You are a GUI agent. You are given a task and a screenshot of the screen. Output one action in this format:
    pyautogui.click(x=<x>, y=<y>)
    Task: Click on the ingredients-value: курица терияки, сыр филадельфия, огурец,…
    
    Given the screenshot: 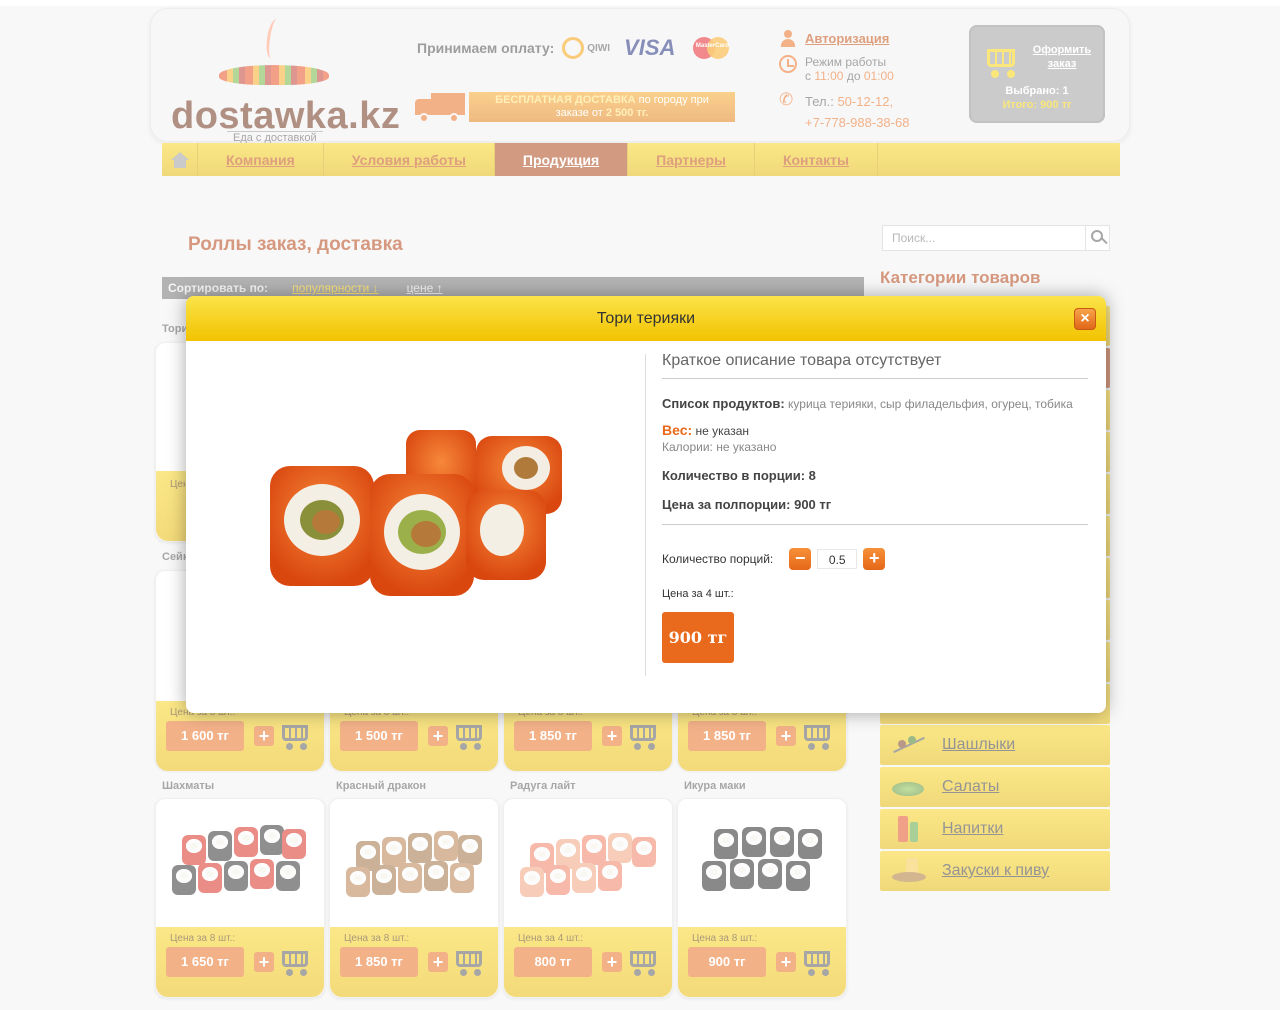 What is the action you would take?
    pyautogui.click(x=928, y=404)
    